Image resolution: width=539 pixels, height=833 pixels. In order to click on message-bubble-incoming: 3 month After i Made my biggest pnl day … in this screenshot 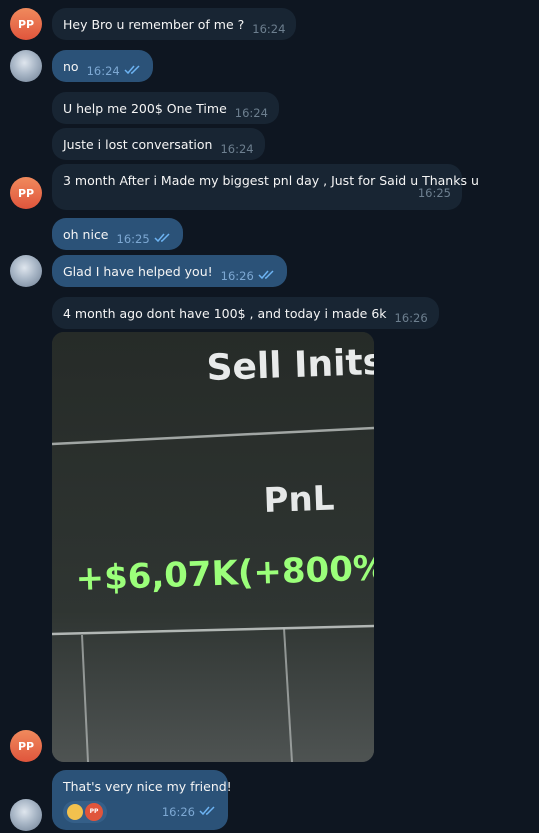, I will do `click(265, 187)`.